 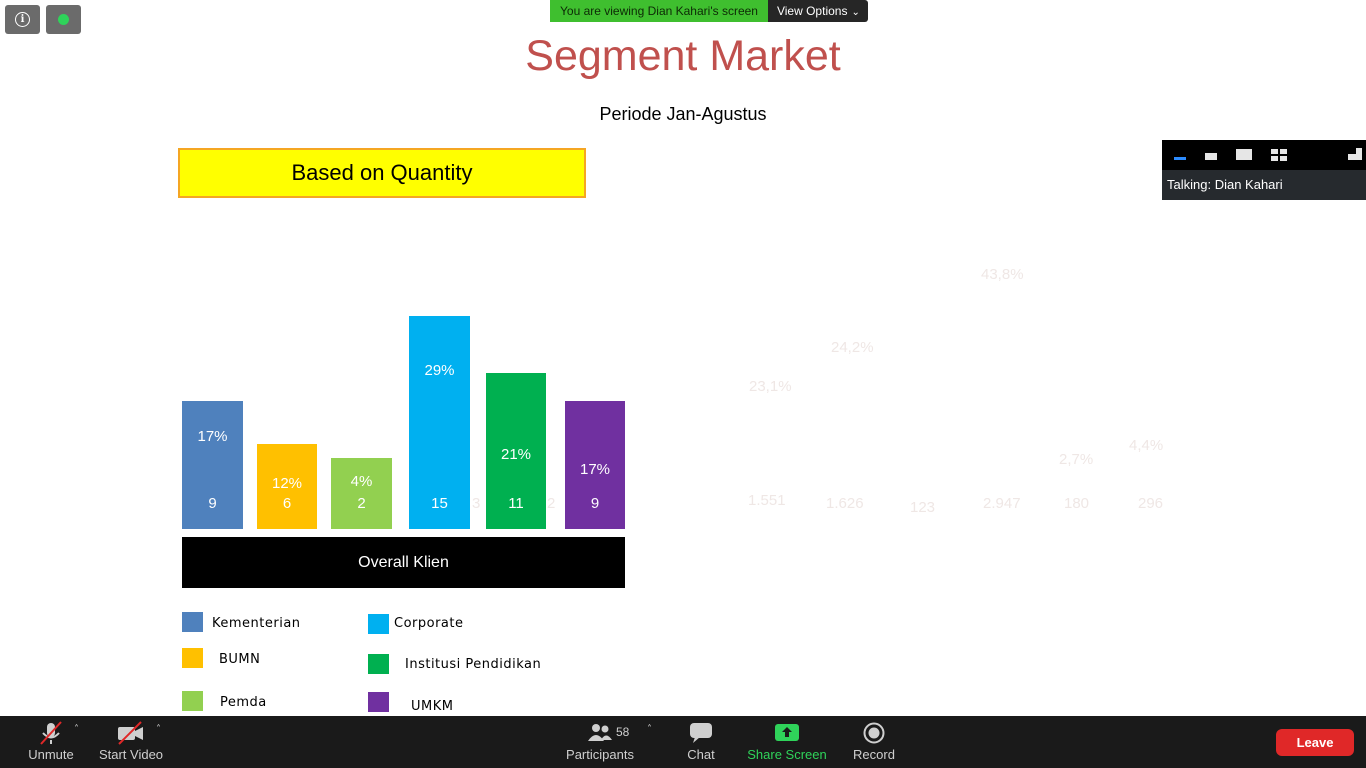 What do you see at coordinates (1244, 154) in the screenshot?
I see `speaker-view-icon` at bounding box center [1244, 154].